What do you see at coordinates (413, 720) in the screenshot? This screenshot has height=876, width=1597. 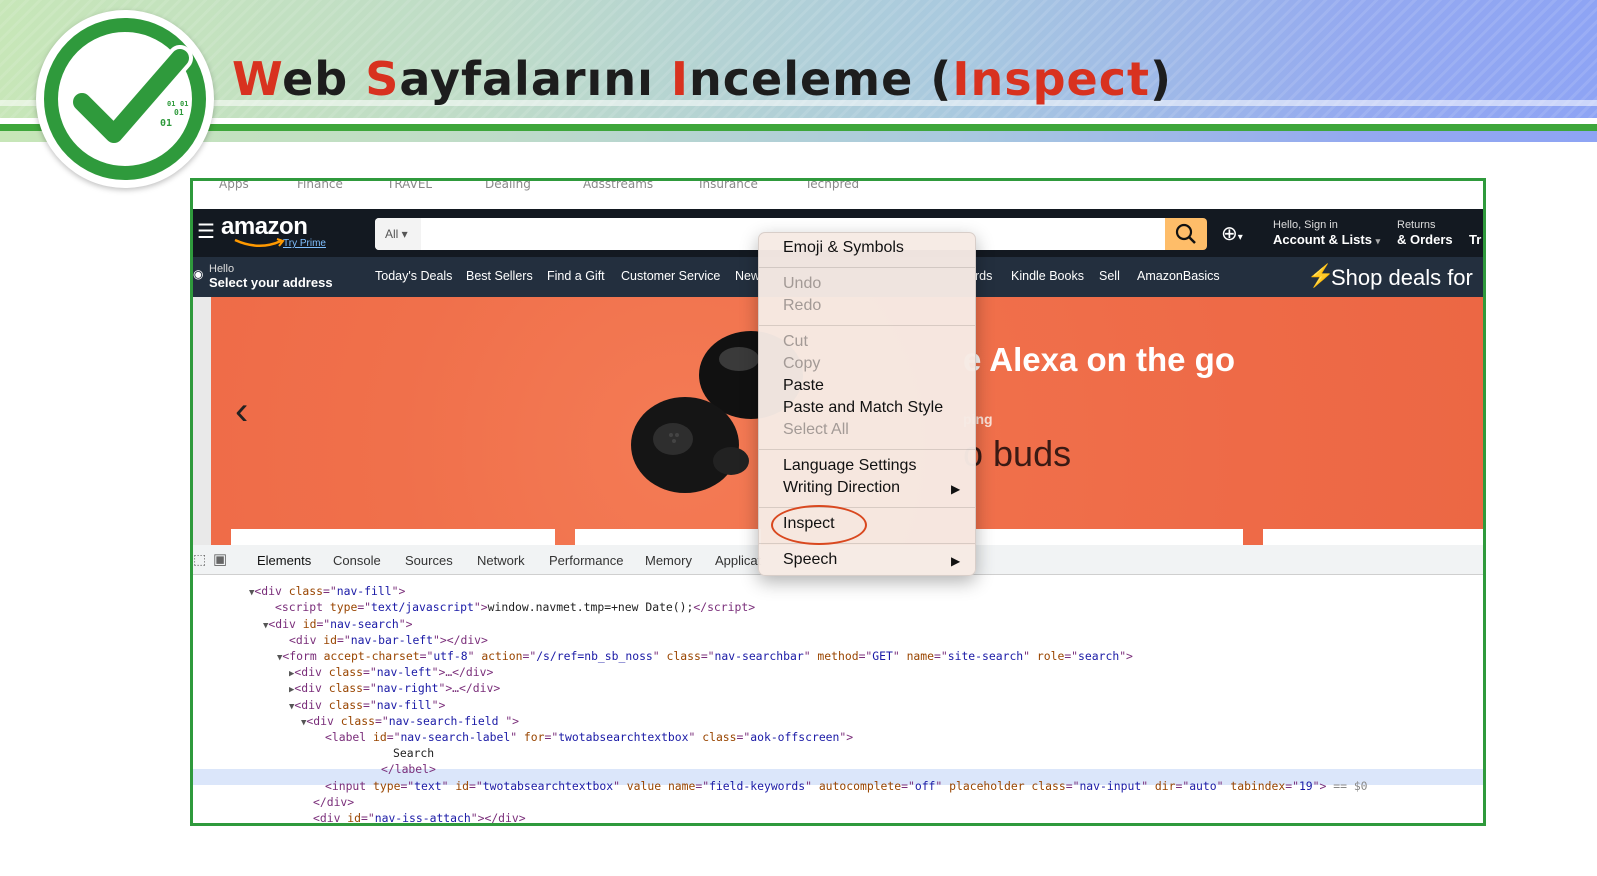 I see `dom-node-markup: <div class="nav-search-field ">` at bounding box center [413, 720].